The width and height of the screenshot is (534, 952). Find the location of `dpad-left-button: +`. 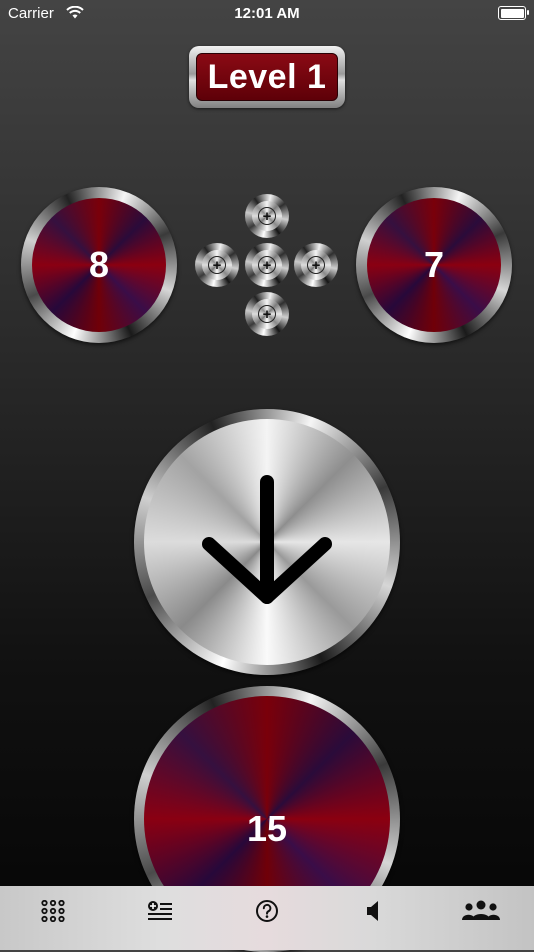

dpad-left-button: + is located at coordinates (217, 265).